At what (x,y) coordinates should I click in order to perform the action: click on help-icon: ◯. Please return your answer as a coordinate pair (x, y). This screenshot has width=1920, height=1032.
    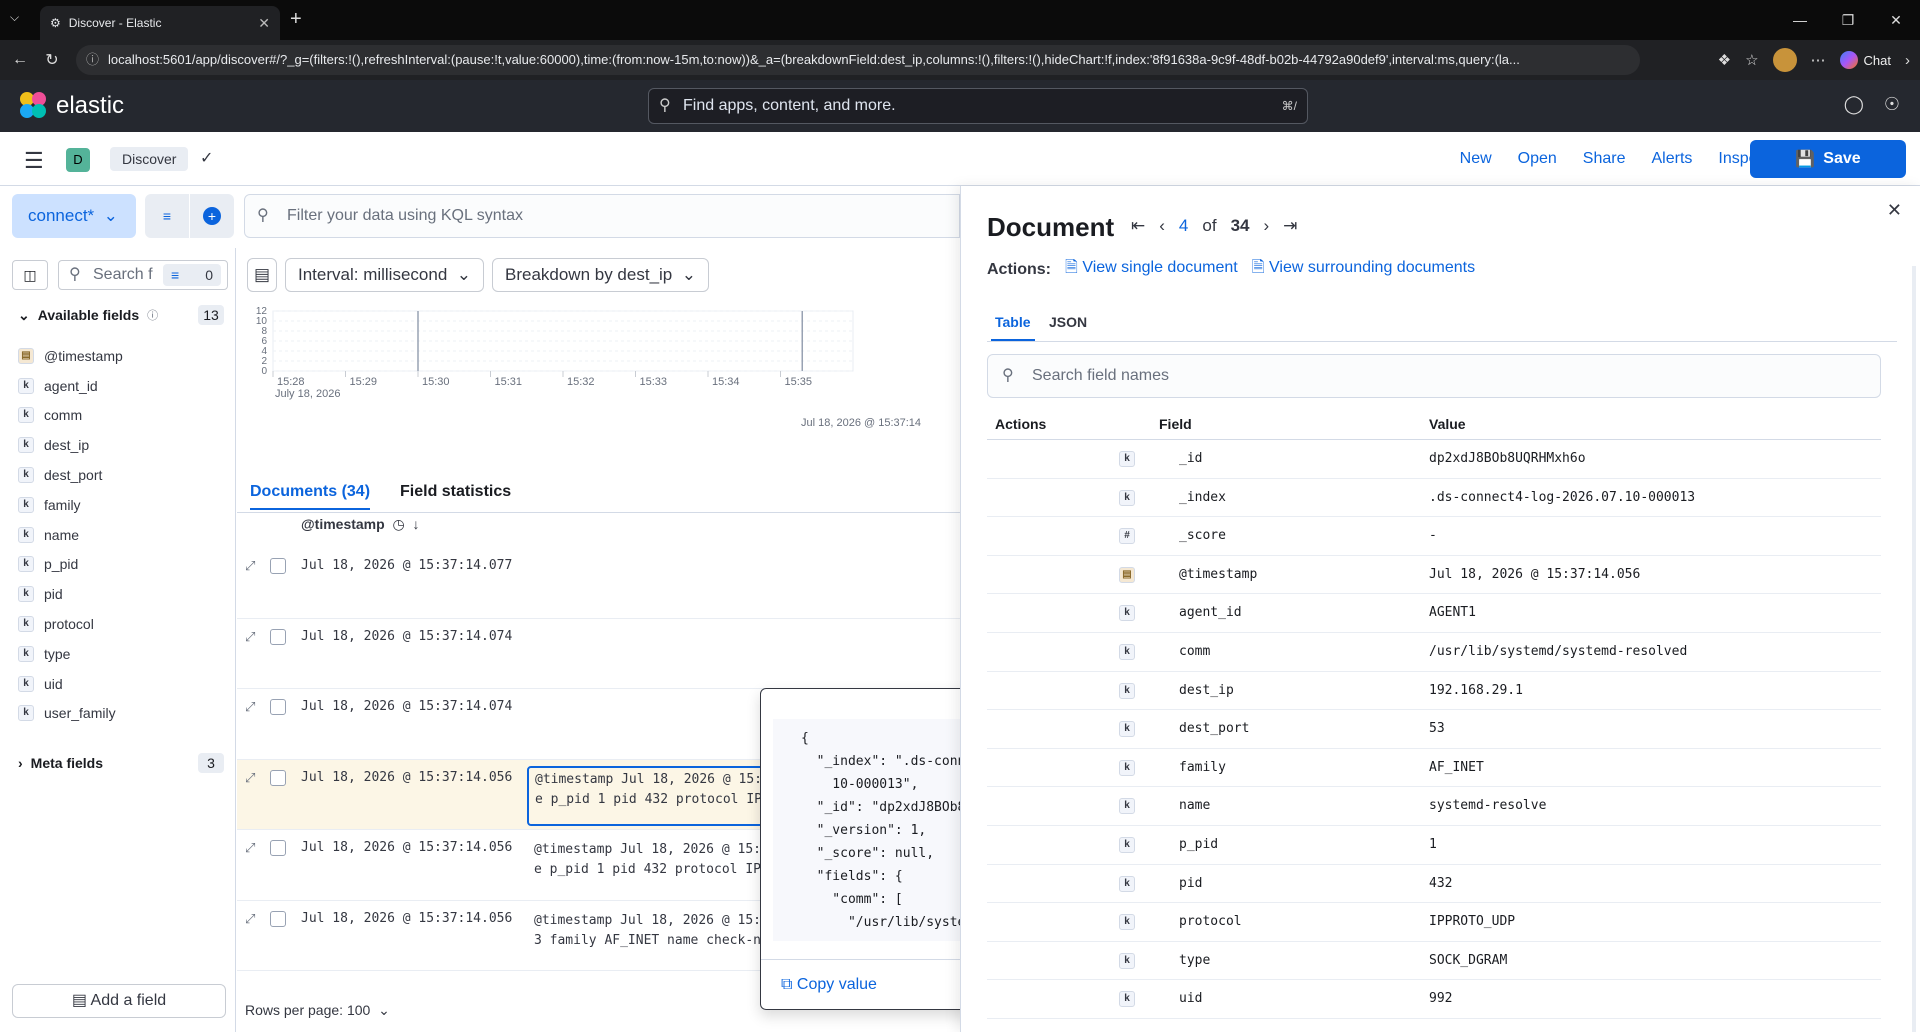
    Looking at the image, I should click on (1854, 104).